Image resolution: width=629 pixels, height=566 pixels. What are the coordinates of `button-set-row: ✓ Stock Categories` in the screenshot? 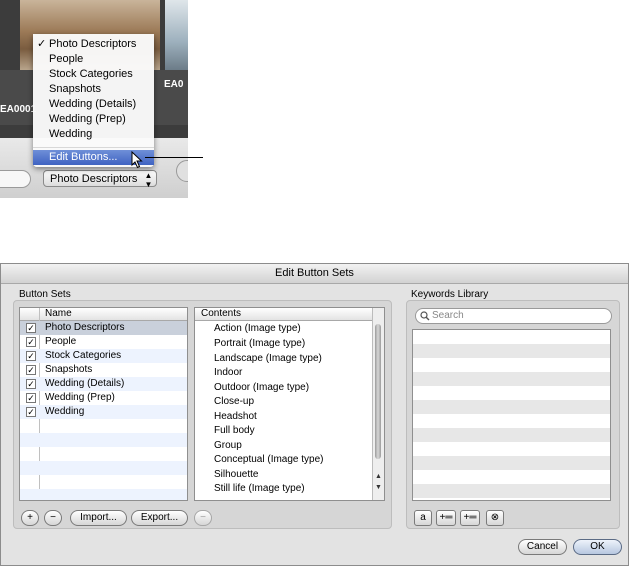 It's located at (103, 356).